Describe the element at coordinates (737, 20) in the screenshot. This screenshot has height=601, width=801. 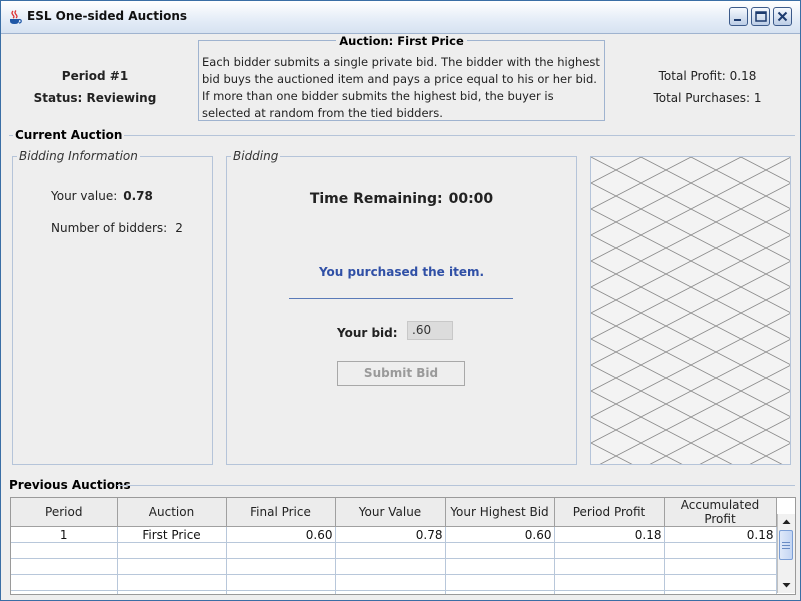
I see `minimize-icon` at that location.